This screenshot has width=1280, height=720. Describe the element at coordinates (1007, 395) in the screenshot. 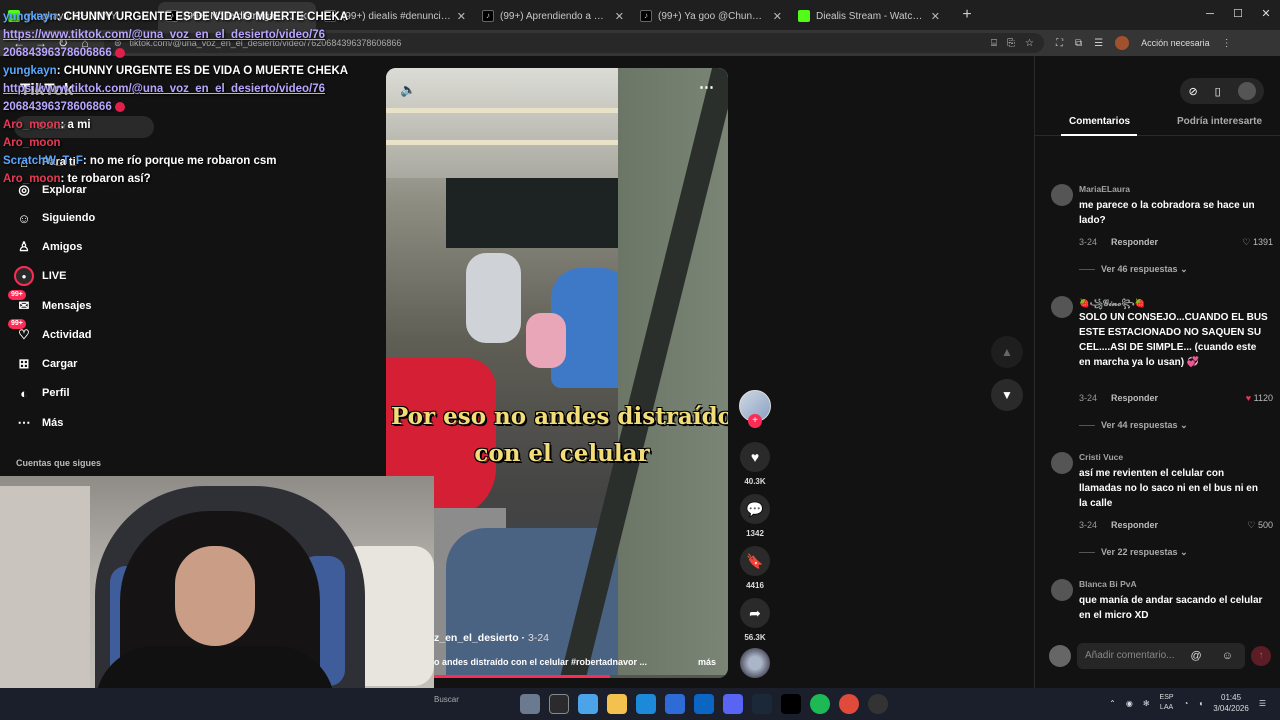

I see `next-video-button: ▼` at that location.